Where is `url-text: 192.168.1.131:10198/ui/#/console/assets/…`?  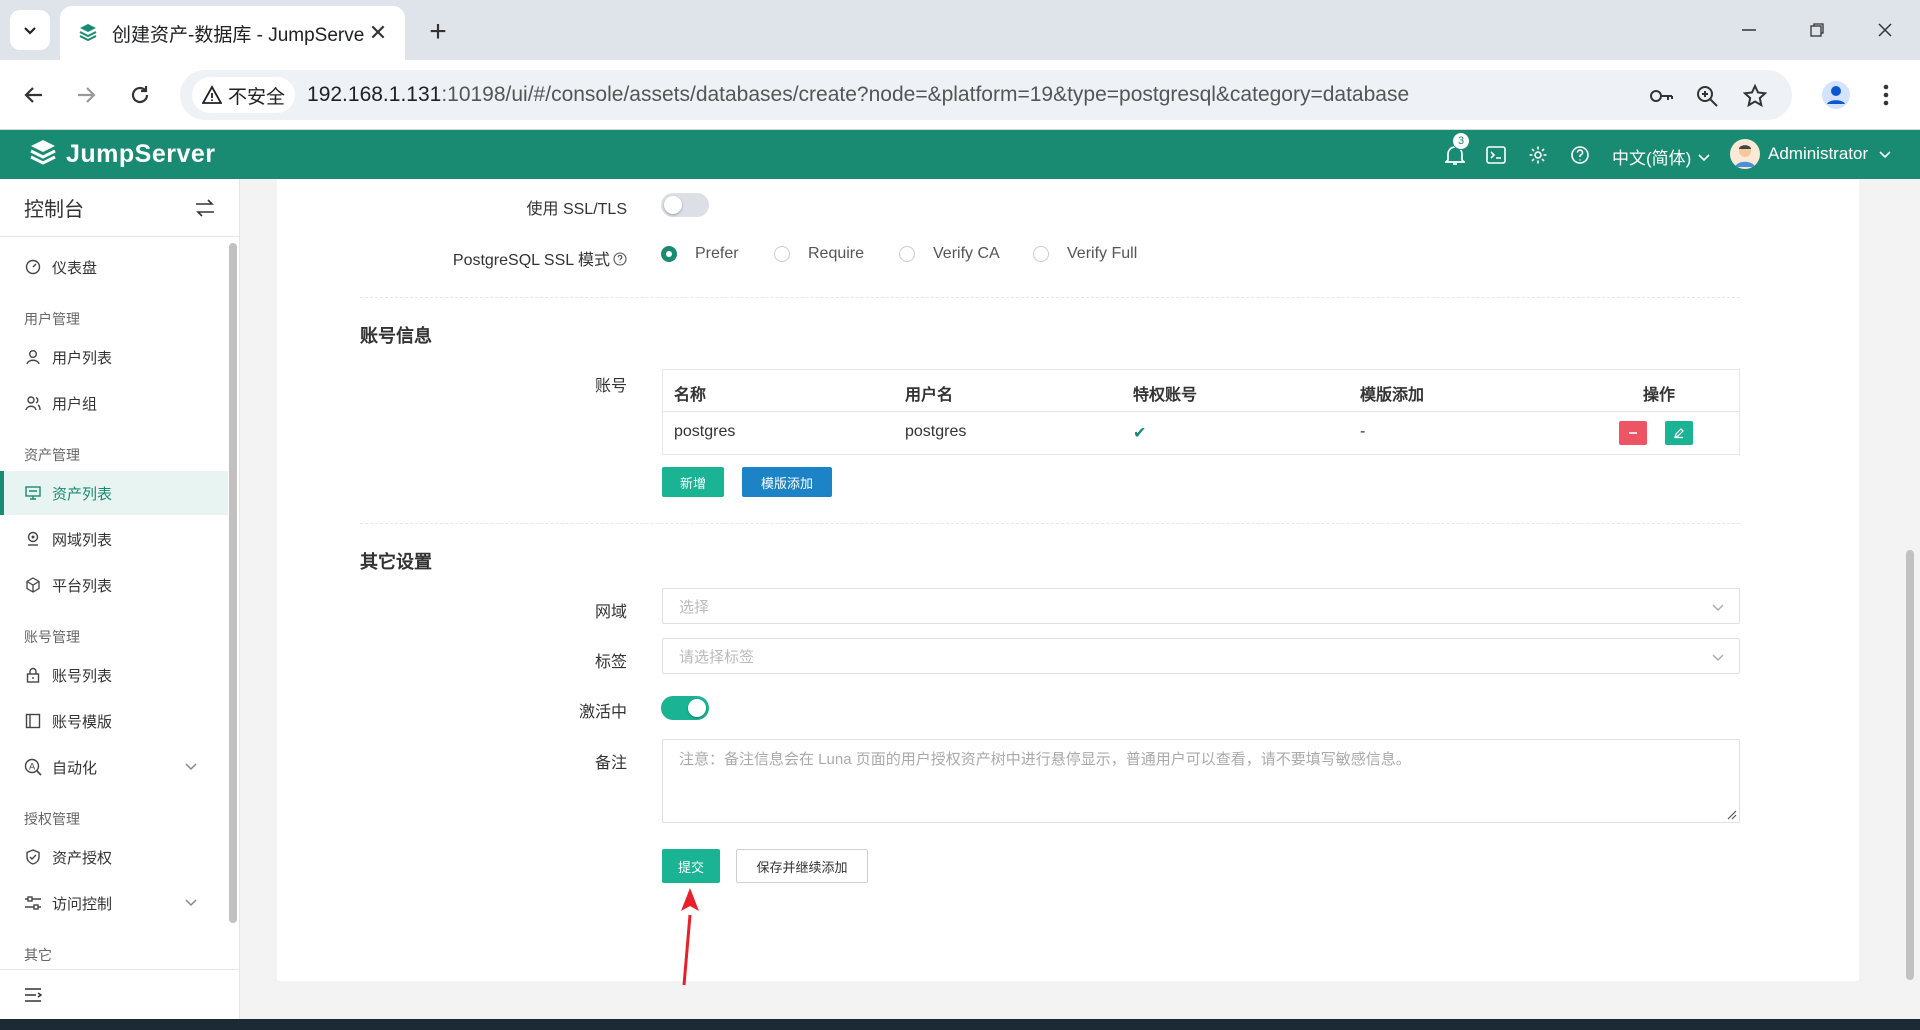
url-text: 192.168.1.131:10198/ui/#/console/assets/… is located at coordinates (858, 95).